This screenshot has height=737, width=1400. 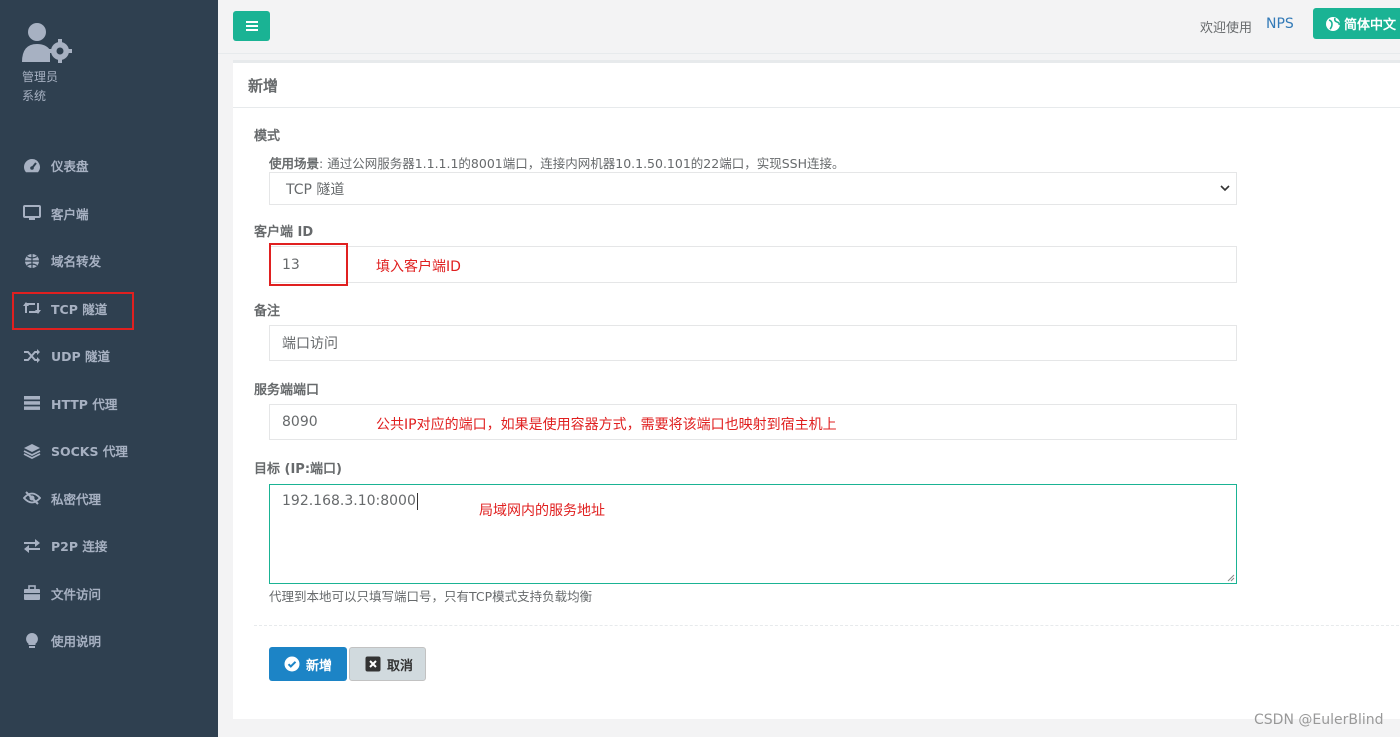 I want to click on submit-button: 新增, so click(x=308, y=664).